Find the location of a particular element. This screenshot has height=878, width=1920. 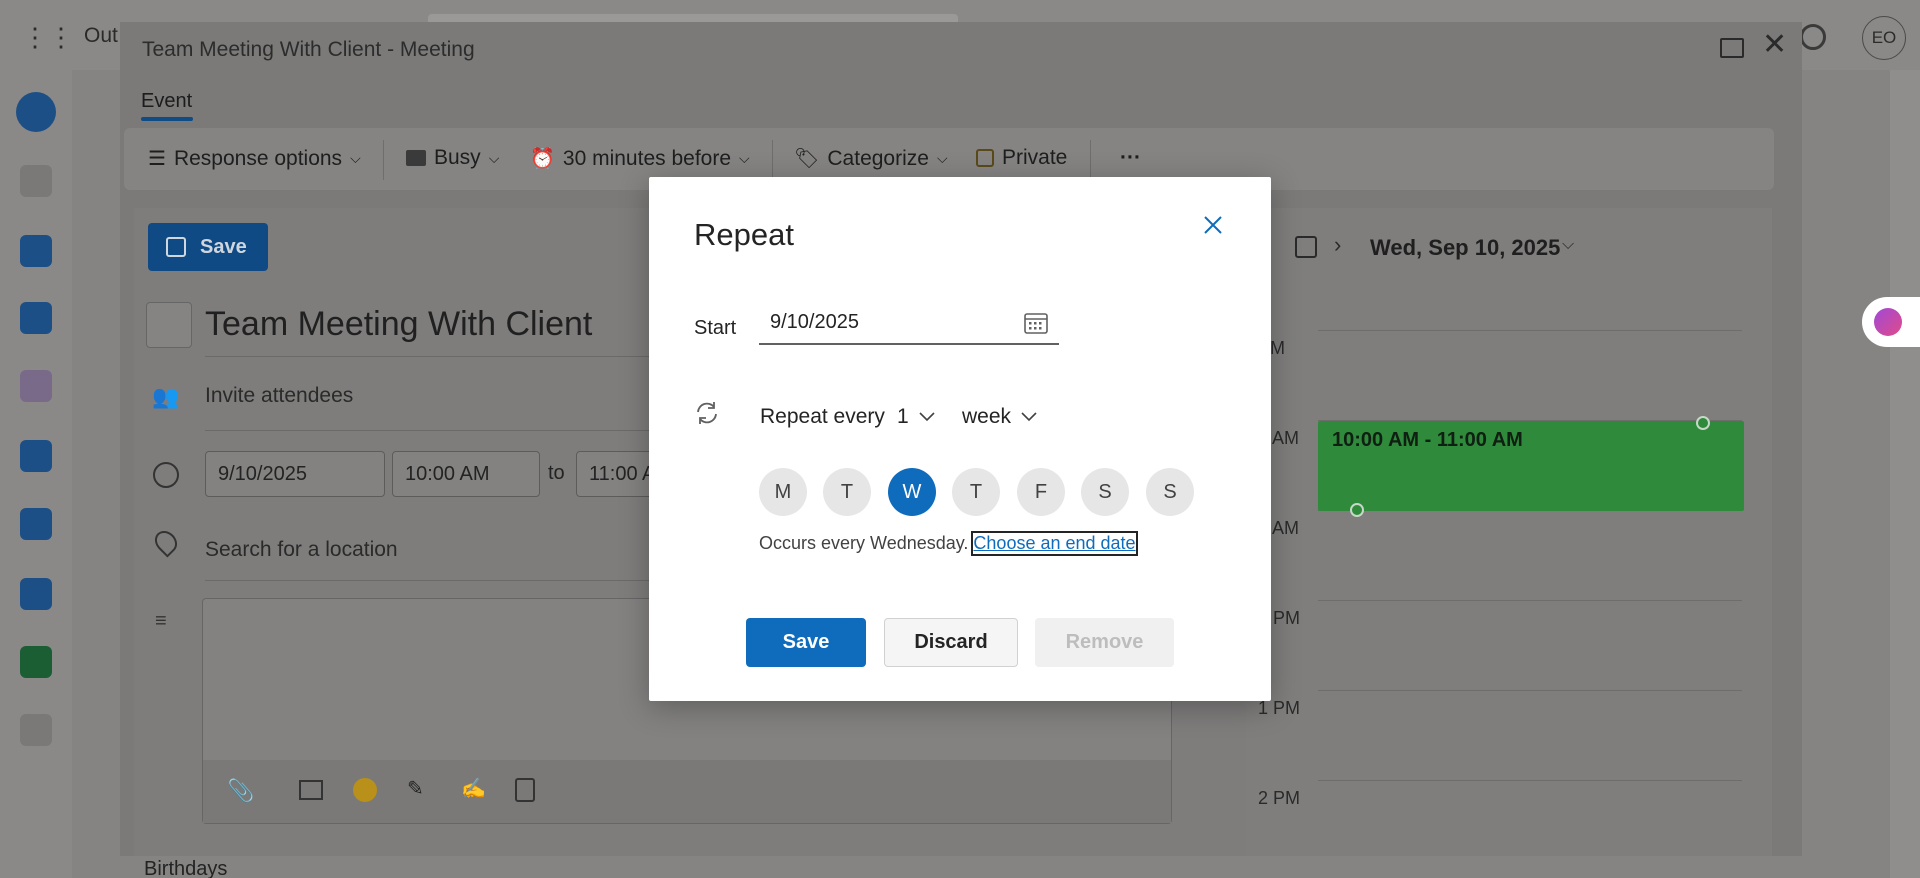

interval-dropdown: 1 is located at coordinates (916, 417).